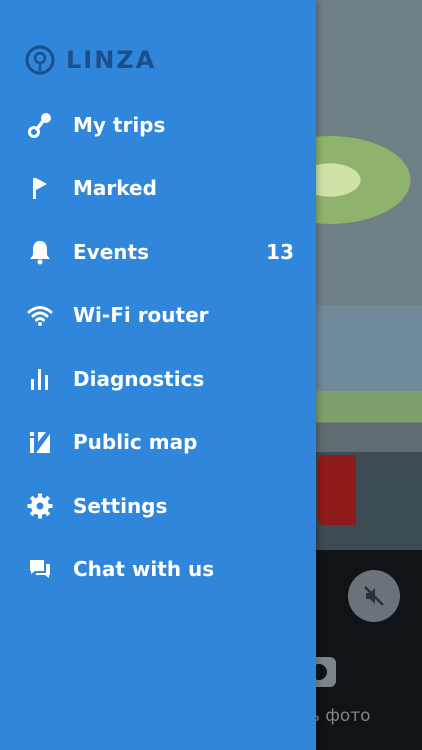 This screenshot has width=422, height=750. I want to click on brand: LINZA, so click(90, 60).